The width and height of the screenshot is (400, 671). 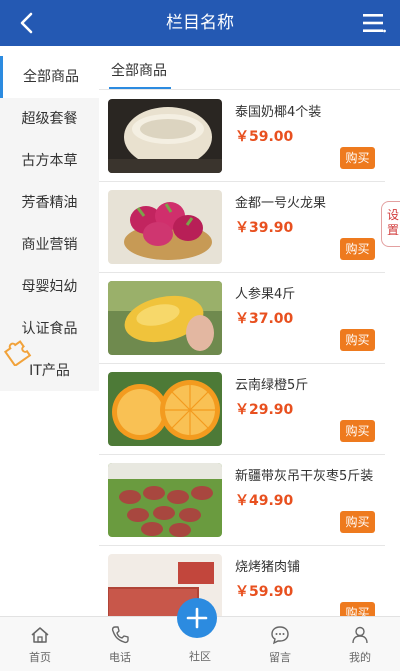 I want to click on product-price: ￥29.90, so click(x=264, y=410).